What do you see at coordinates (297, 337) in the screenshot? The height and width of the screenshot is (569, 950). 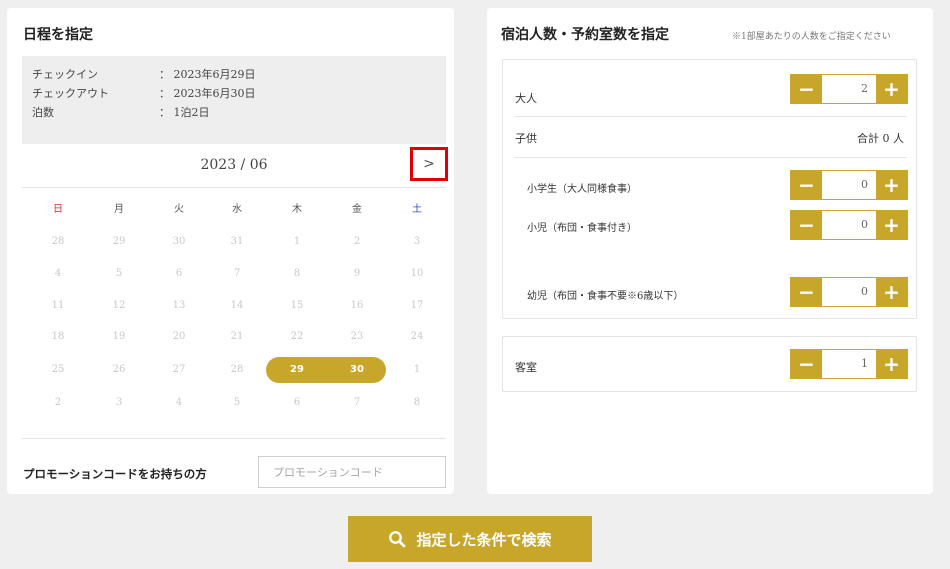 I see `calendar-day: 22` at bounding box center [297, 337].